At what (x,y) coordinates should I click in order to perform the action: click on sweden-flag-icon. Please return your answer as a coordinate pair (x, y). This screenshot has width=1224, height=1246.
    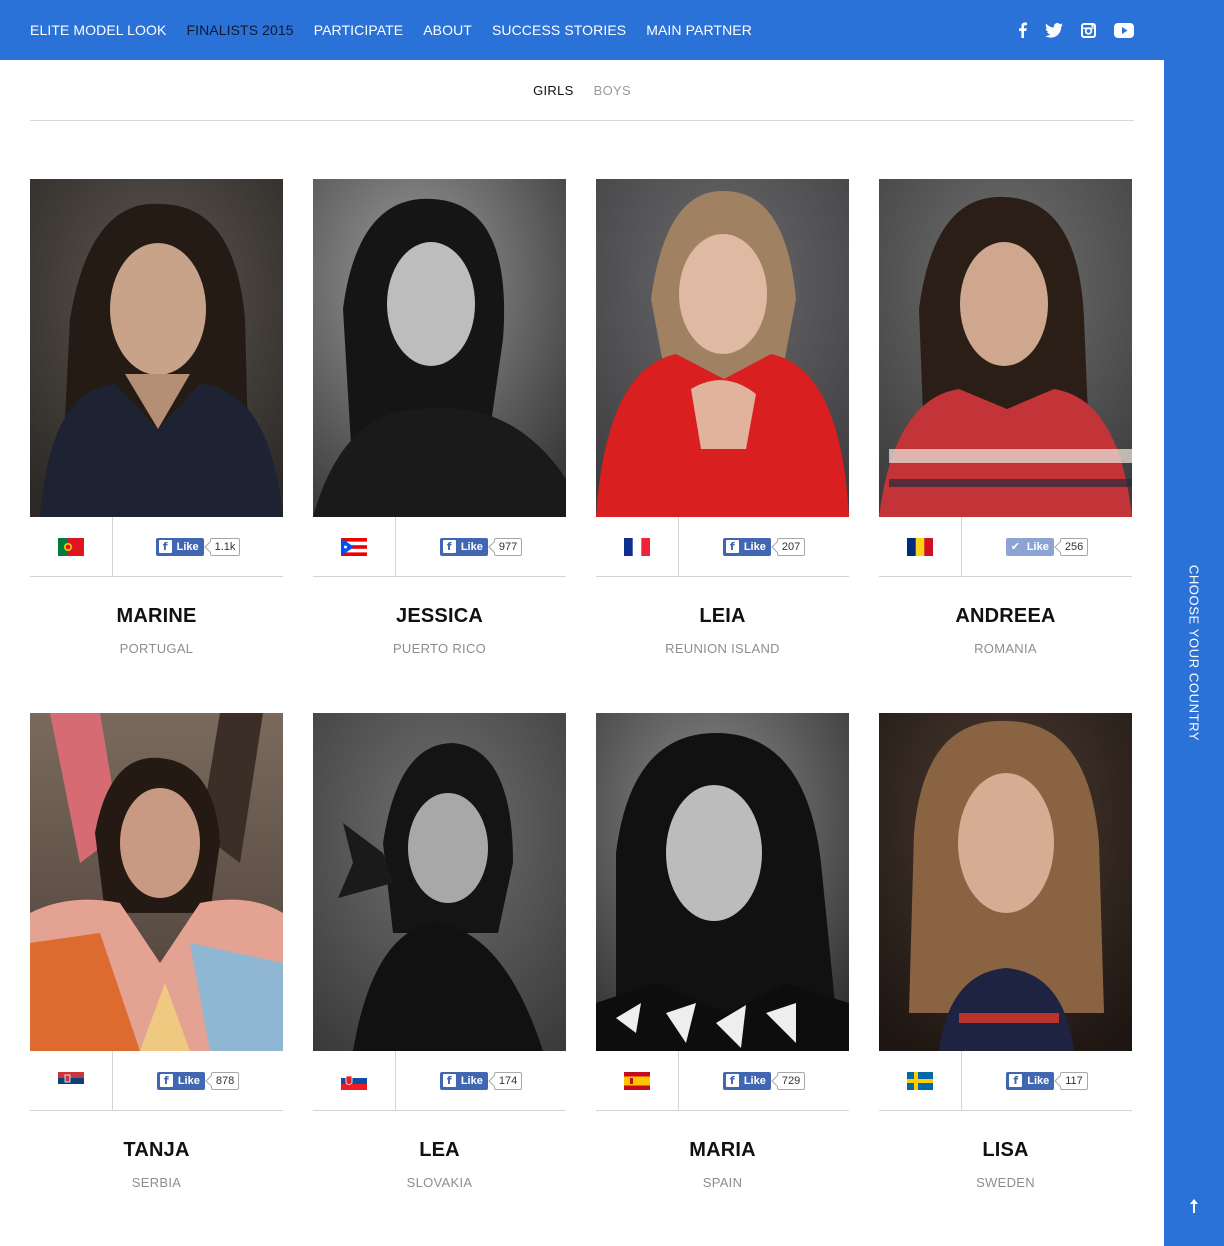
    Looking at the image, I should click on (920, 1080).